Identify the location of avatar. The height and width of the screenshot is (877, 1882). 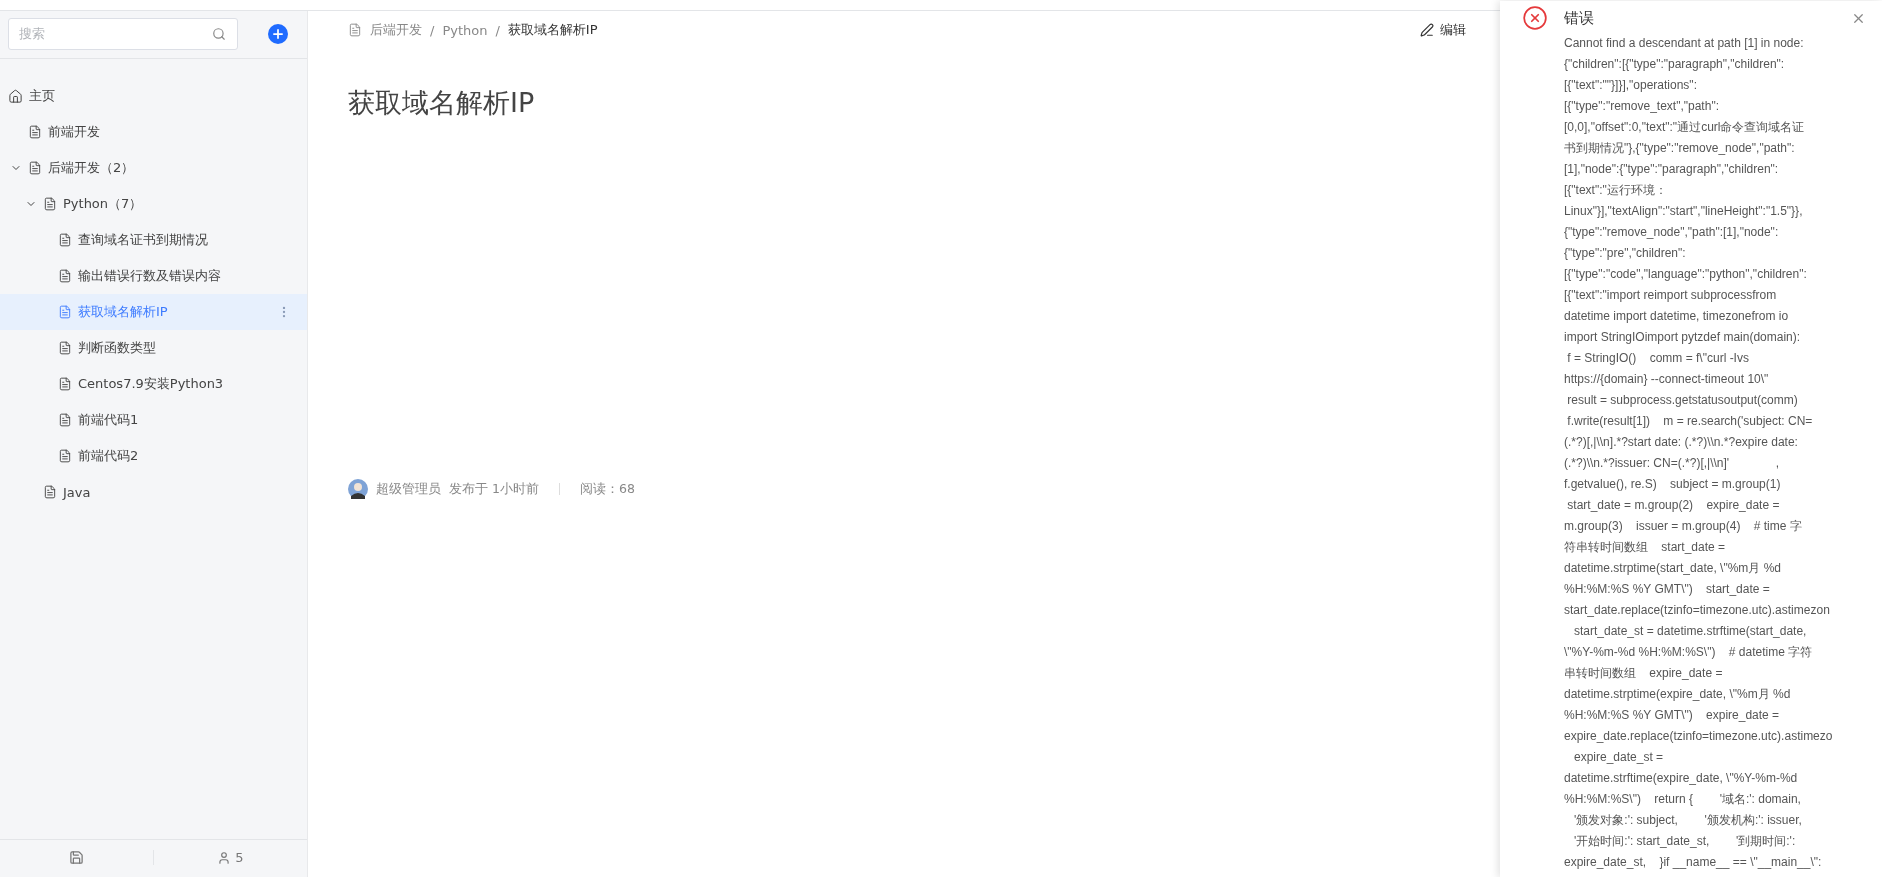
(358, 489).